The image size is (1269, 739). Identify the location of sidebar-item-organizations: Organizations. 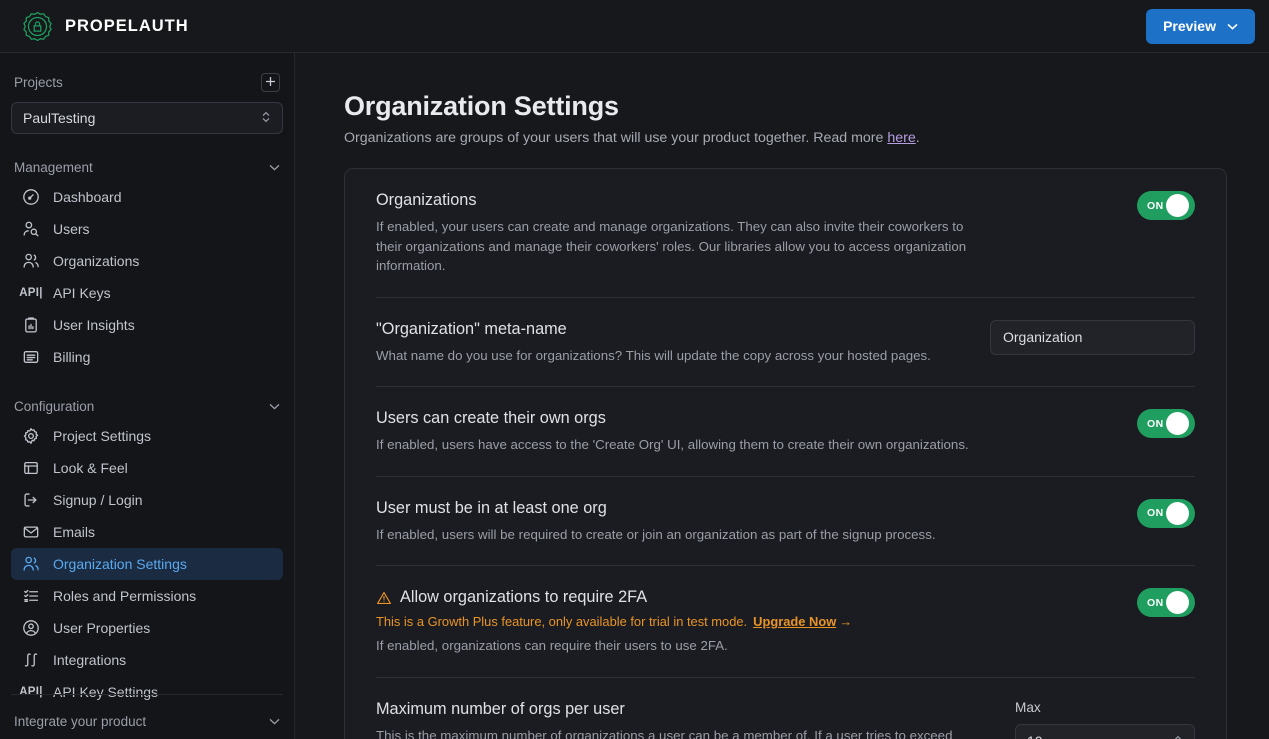
(147, 261).